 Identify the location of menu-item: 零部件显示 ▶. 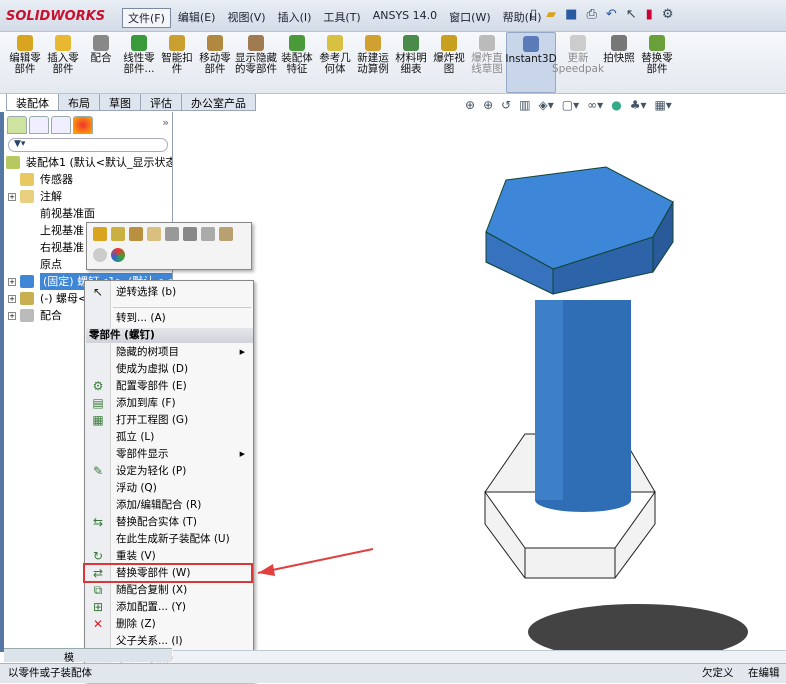
(169, 454).